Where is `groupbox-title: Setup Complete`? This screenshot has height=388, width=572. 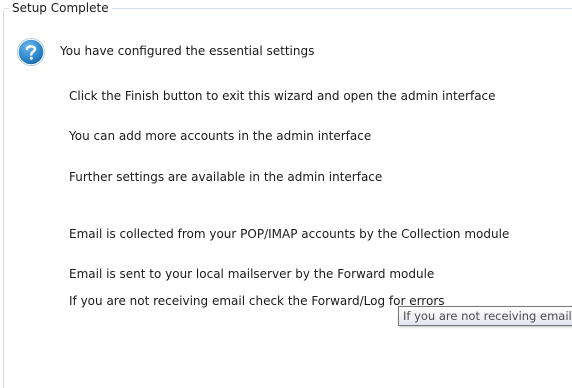
groupbox-title: Setup Complete is located at coordinates (60, 8).